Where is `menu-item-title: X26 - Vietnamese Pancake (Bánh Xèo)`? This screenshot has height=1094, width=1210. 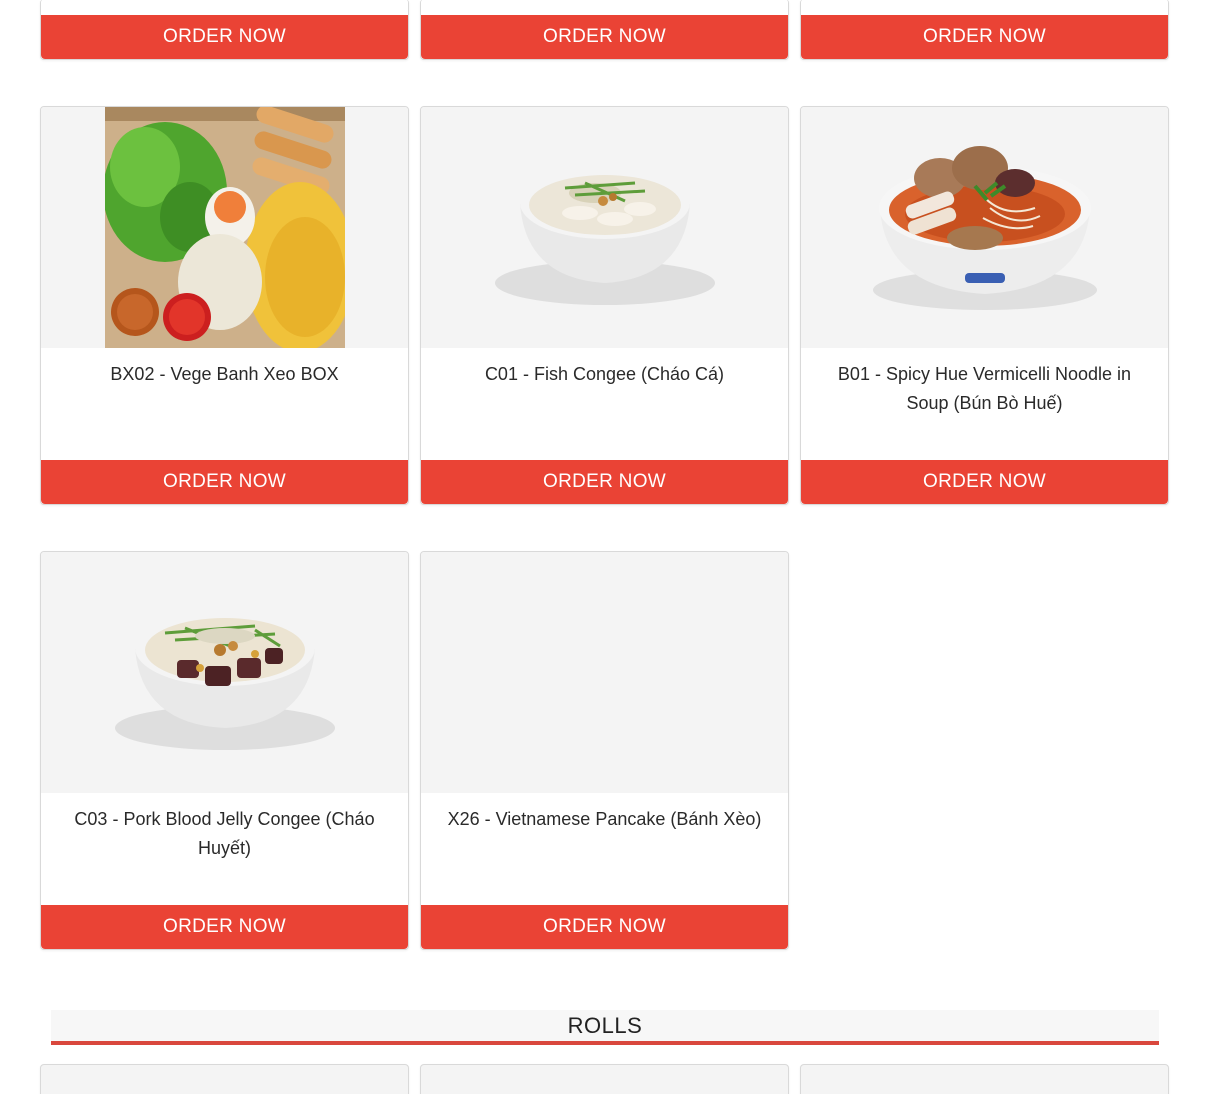 menu-item-title: X26 - Vietnamese Pancake (Bánh Xèo) is located at coordinates (604, 849).